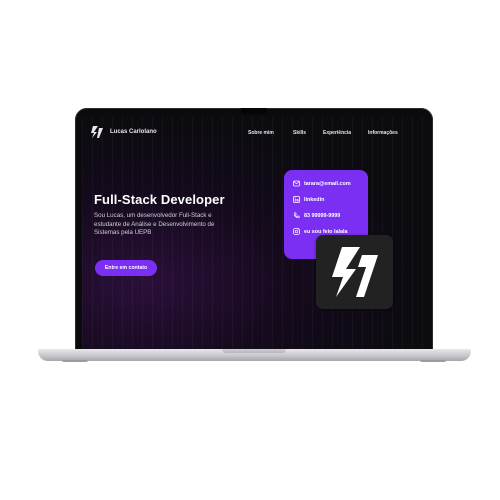 Image resolution: width=500 pixels, height=500 pixels. What do you see at coordinates (327, 183) in the screenshot?
I see `contact-email-text: tarara@email.com` at bounding box center [327, 183].